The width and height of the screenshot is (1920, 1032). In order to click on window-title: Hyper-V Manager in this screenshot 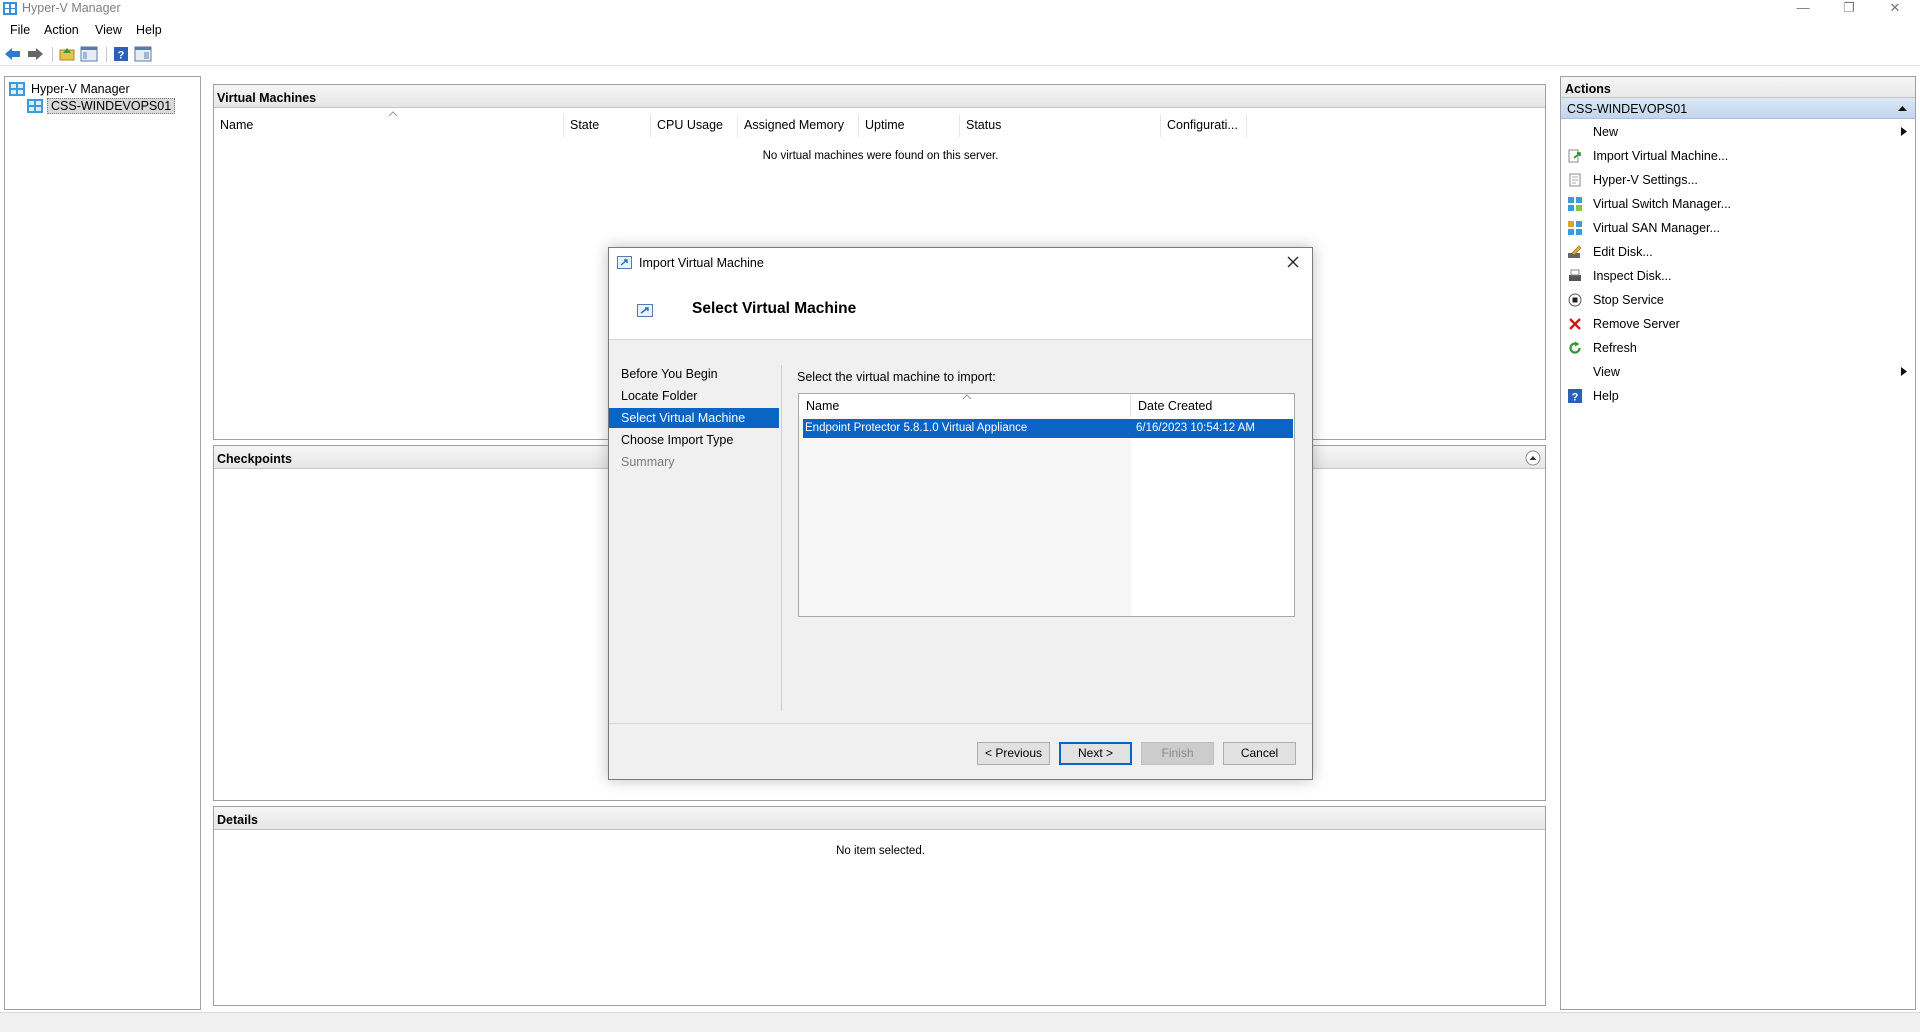, I will do `click(71, 8)`.